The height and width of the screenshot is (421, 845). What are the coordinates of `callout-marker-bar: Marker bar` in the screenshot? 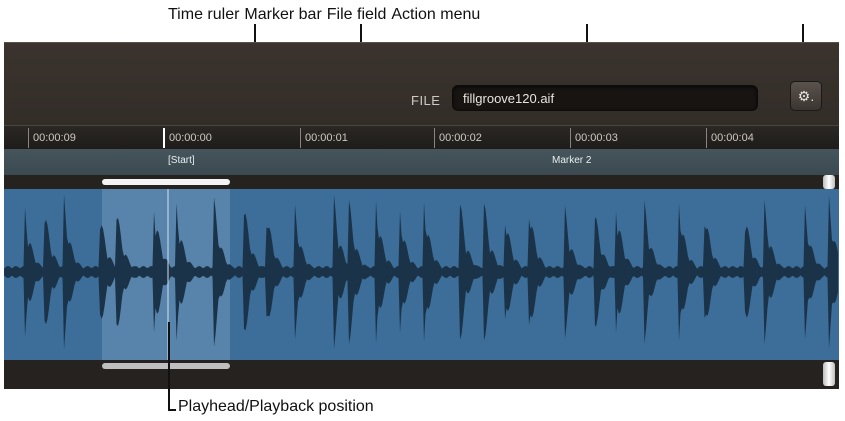 It's located at (283, 14).